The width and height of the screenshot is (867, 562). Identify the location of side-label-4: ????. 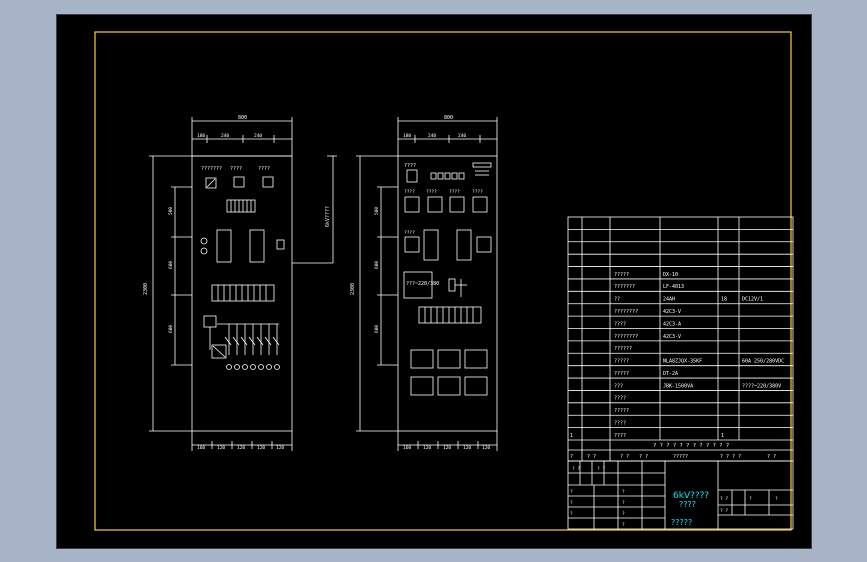
(454, 192).